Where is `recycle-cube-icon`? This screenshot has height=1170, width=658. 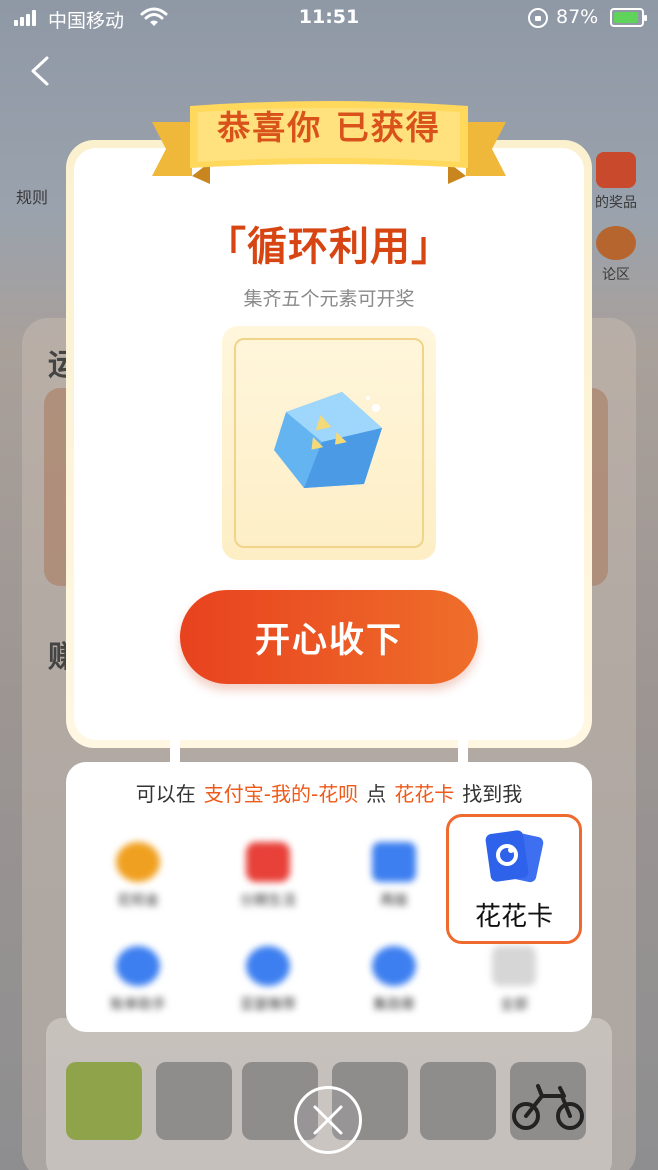 recycle-cube-icon is located at coordinates (328, 440).